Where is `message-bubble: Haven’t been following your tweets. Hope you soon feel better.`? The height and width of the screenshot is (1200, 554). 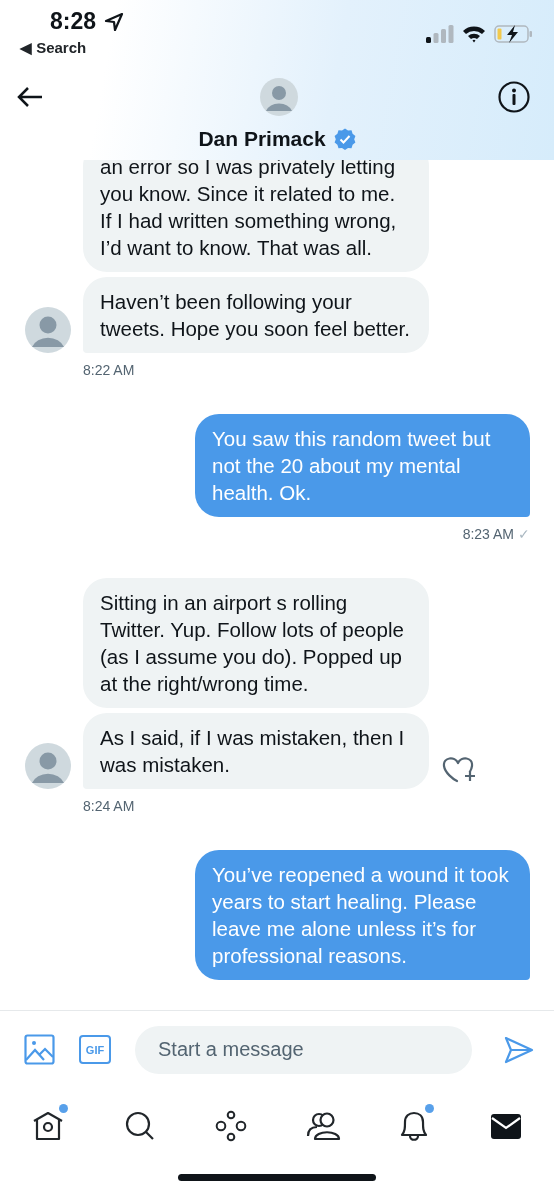
message-bubble: Haven’t been following your tweets. Hope you soon feel better. is located at coordinates (256, 315).